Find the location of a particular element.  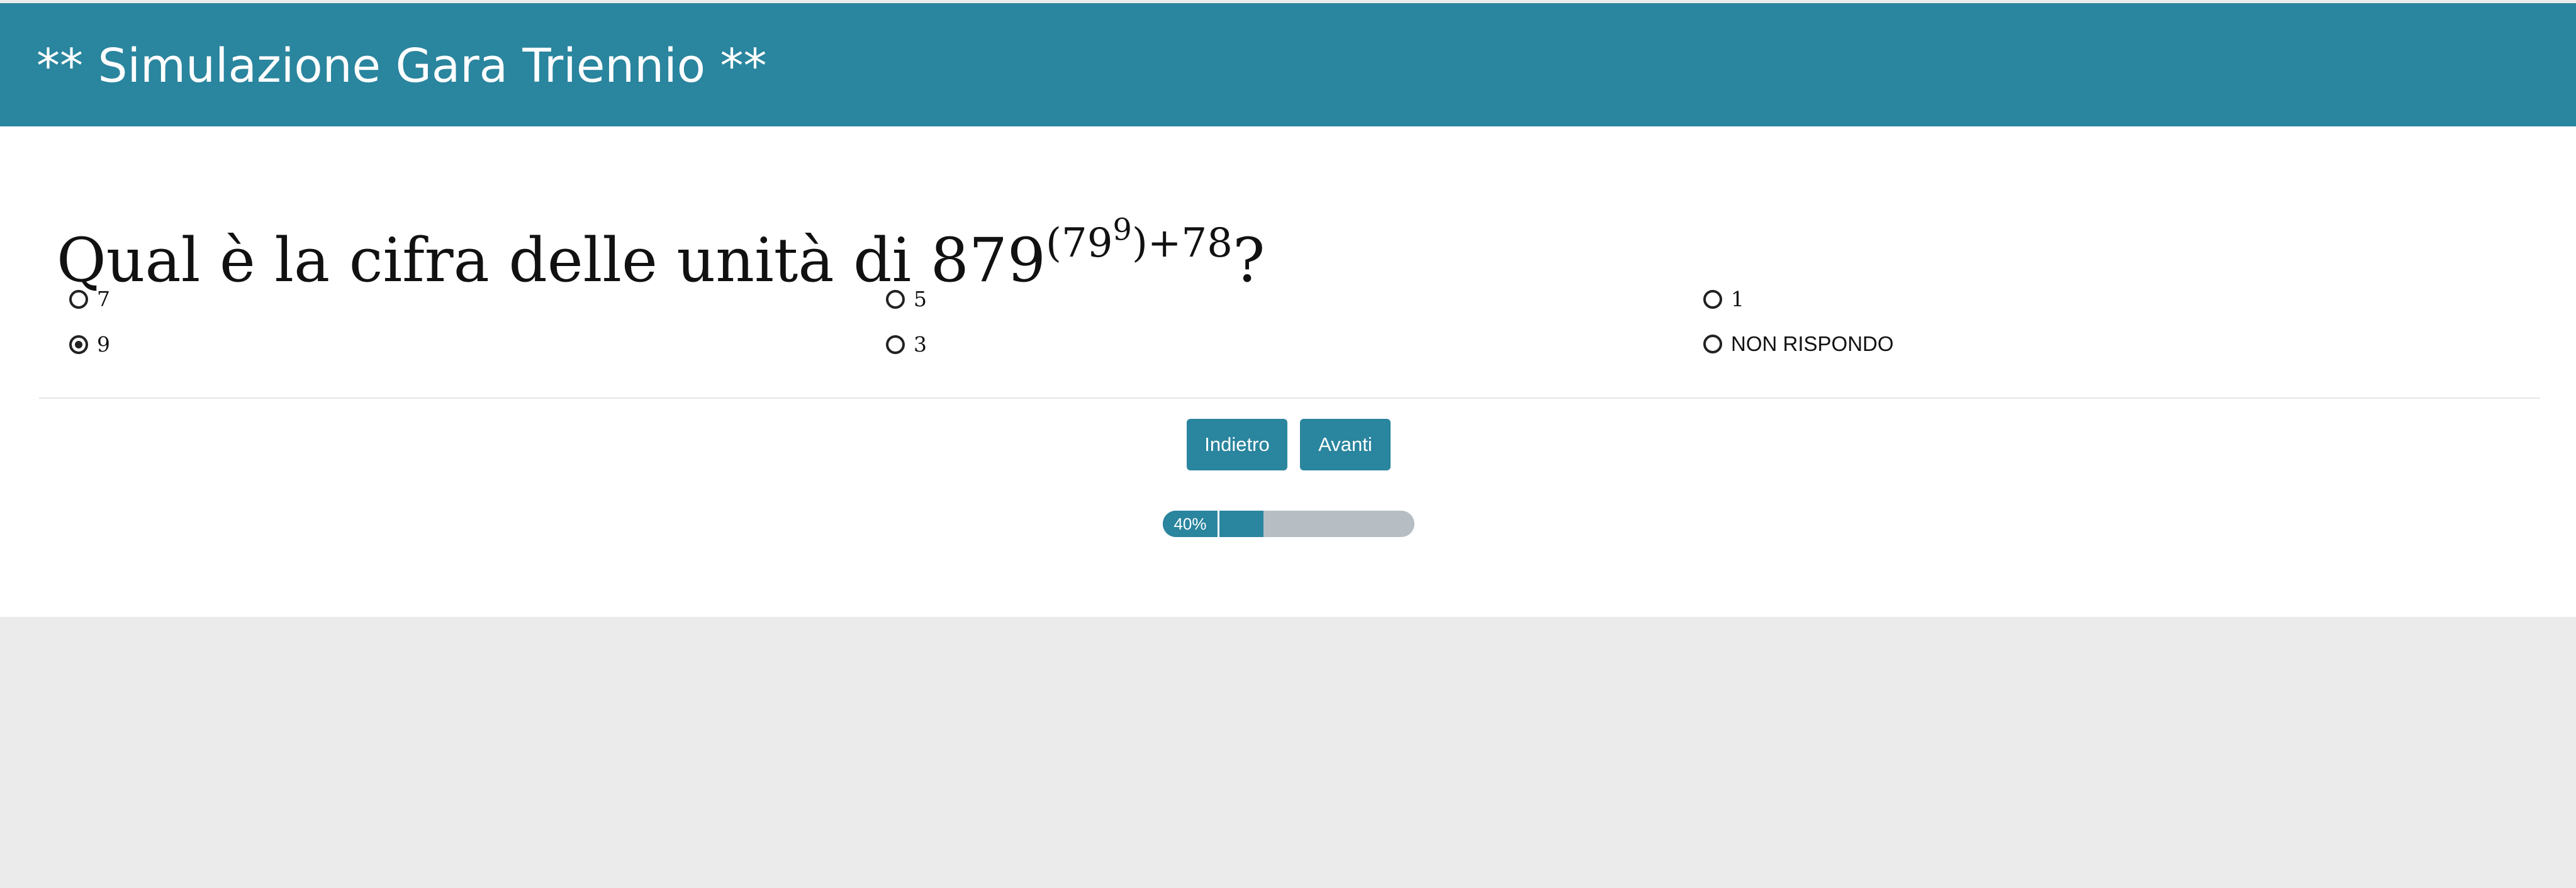

back-button: Indietro is located at coordinates (1237, 444).